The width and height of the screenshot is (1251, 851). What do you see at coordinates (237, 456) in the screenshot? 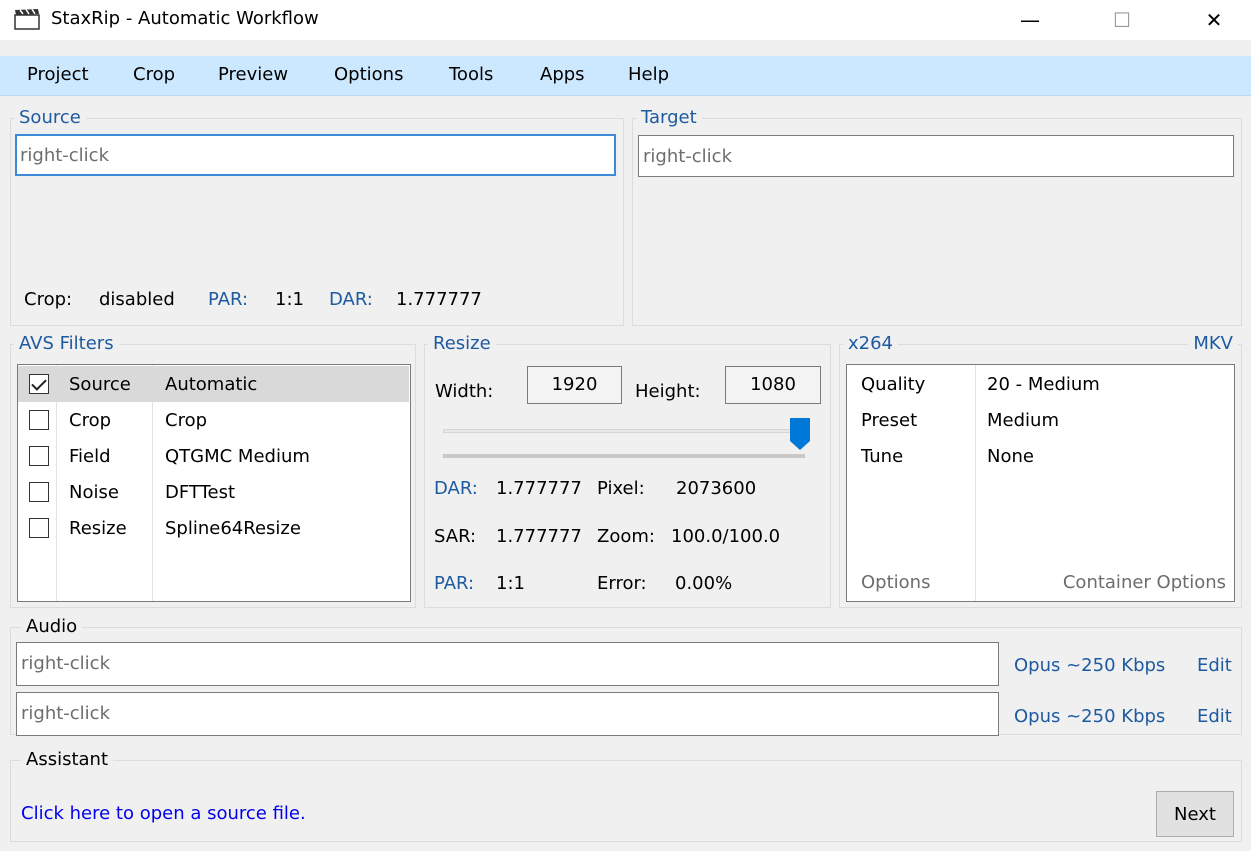
I see `filter-name: QTGMC Medium` at bounding box center [237, 456].